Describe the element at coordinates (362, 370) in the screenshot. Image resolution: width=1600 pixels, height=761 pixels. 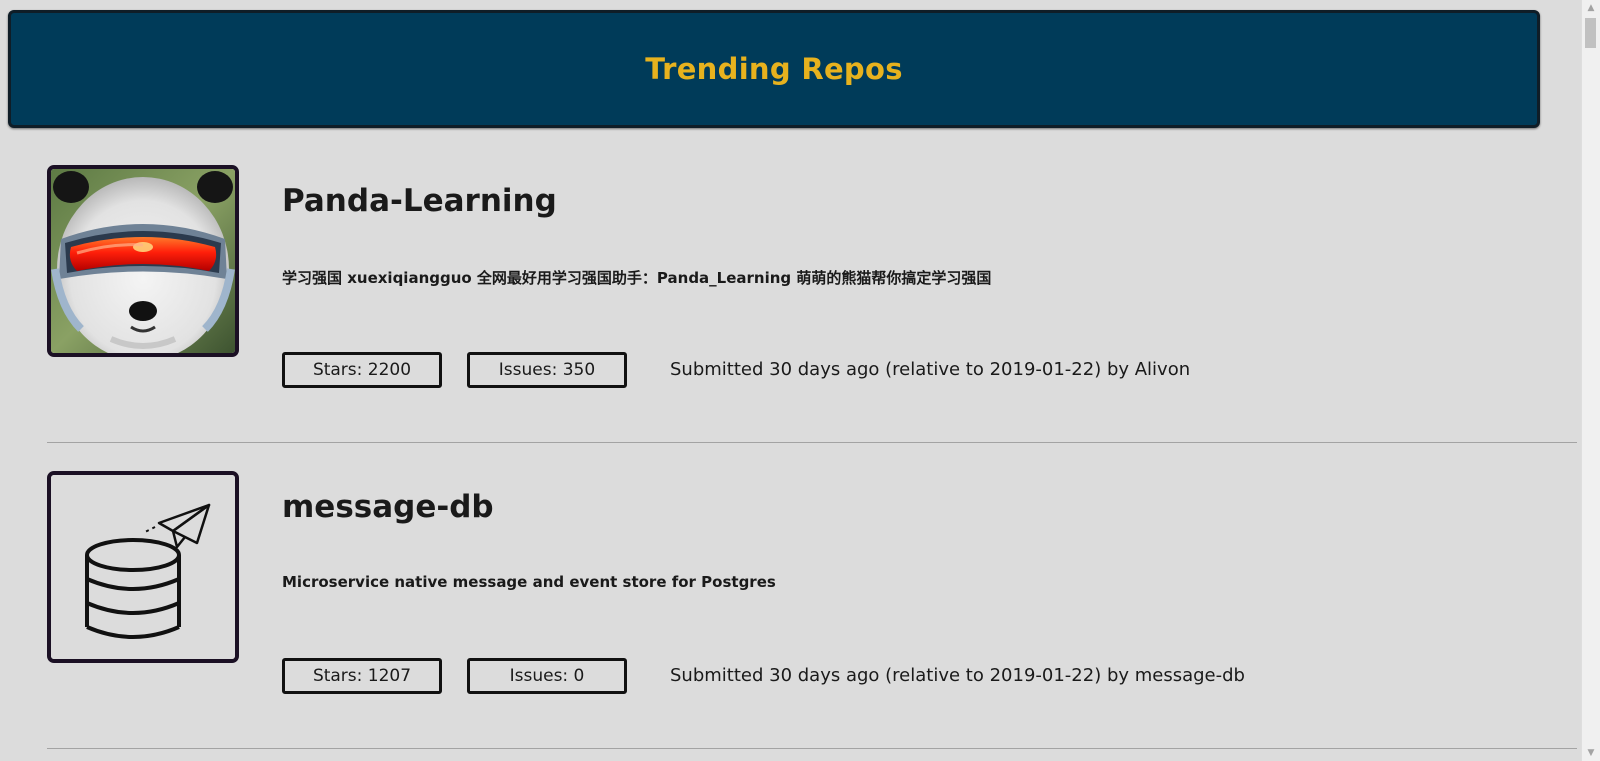
I see `stars-badge: Stars: 2200` at that location.